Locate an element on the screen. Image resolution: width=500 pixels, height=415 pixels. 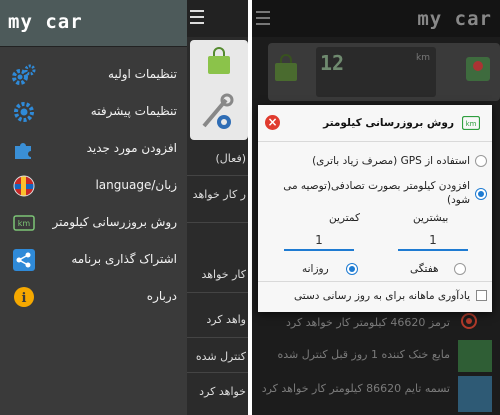
list-item-text: تسمه تایم 86620 کیلومتر کار خواهد کرد is located at coordinates (355, 388).